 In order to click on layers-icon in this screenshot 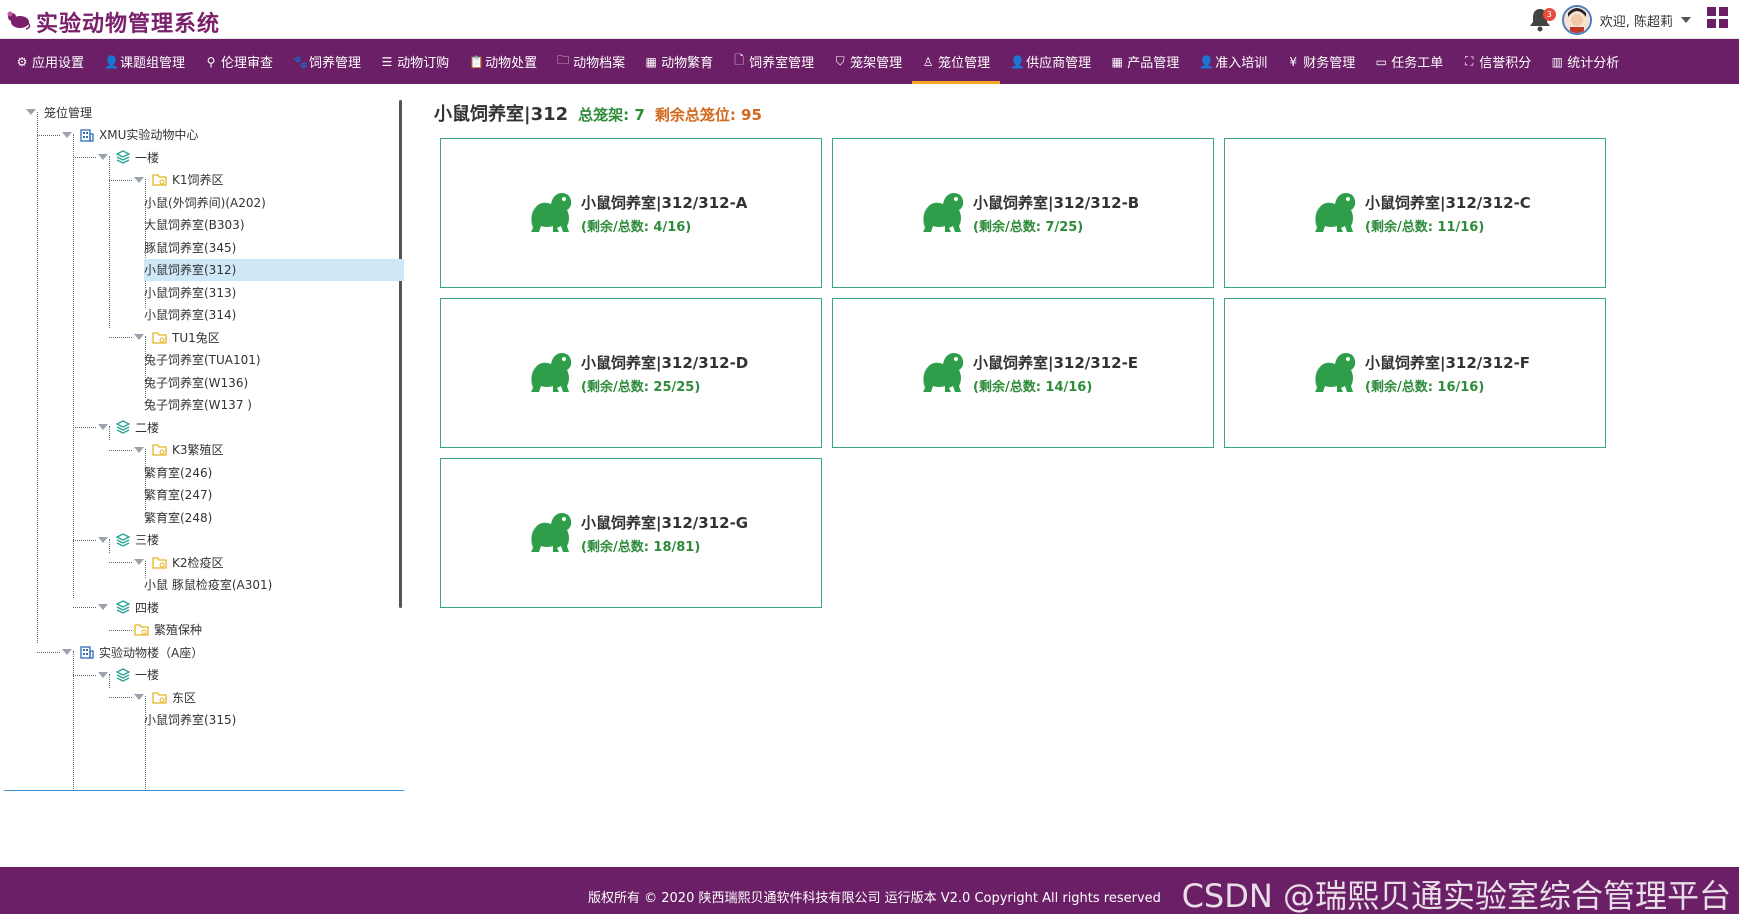, I will do `click(123, 607)`.